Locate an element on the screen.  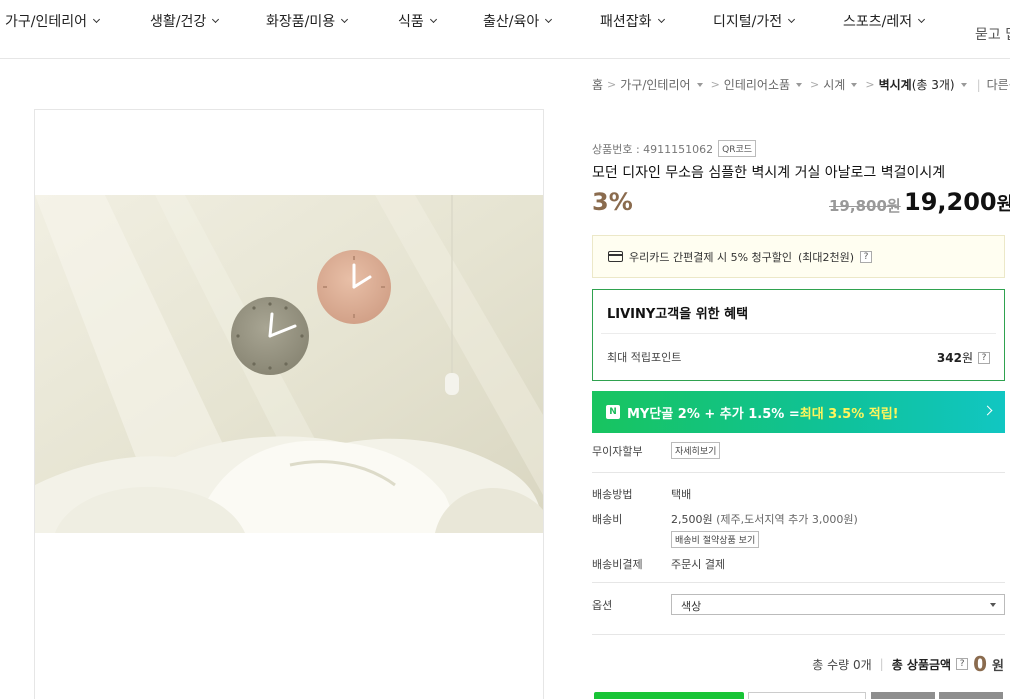
total-amount: 0 is located at coordinates (980, 664).